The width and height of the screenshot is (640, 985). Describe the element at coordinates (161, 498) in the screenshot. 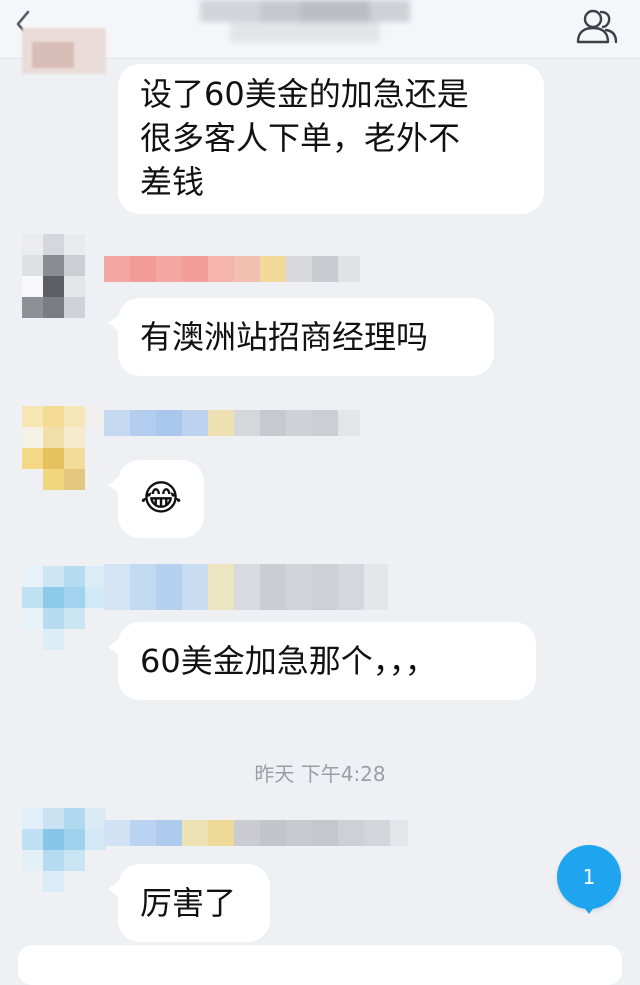

I see `tears-of-joy-emoji-icon: 😂` at that location.